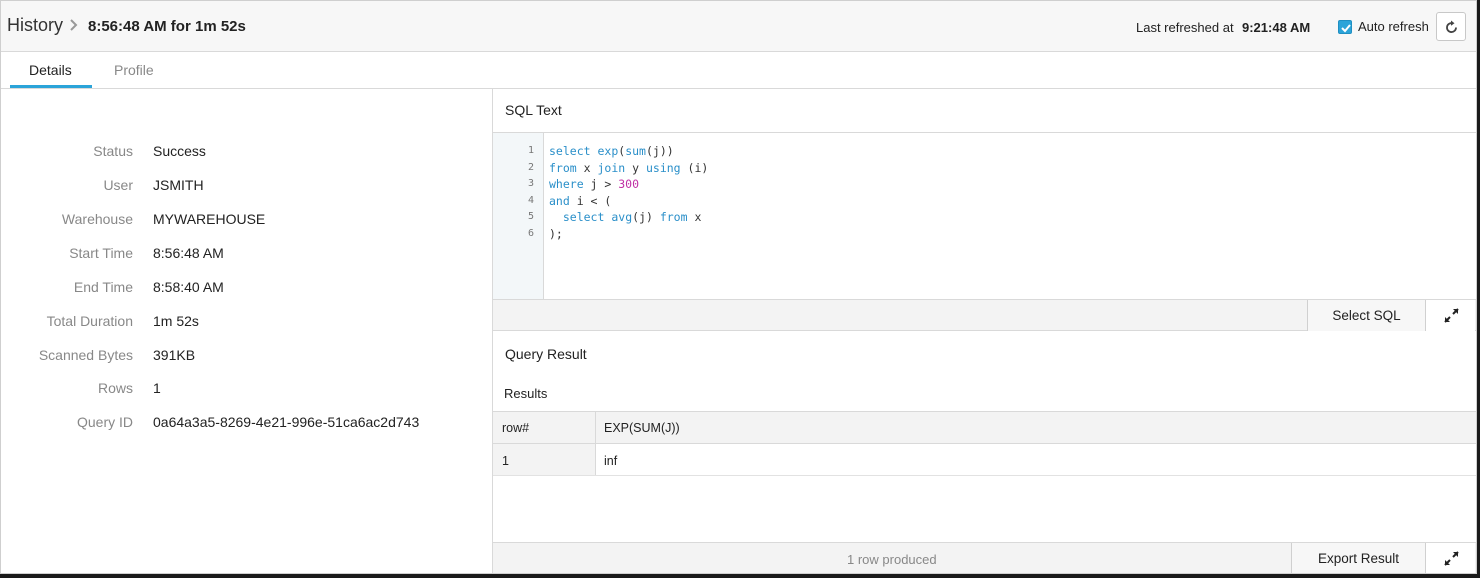 This screenshot has height=578, width=1480. What do you see at coordinates (247, 255) in the screenshot?
I see `detail-row-start-time: Start Time 8:56:48 AM` at bounding box center [247, 255].